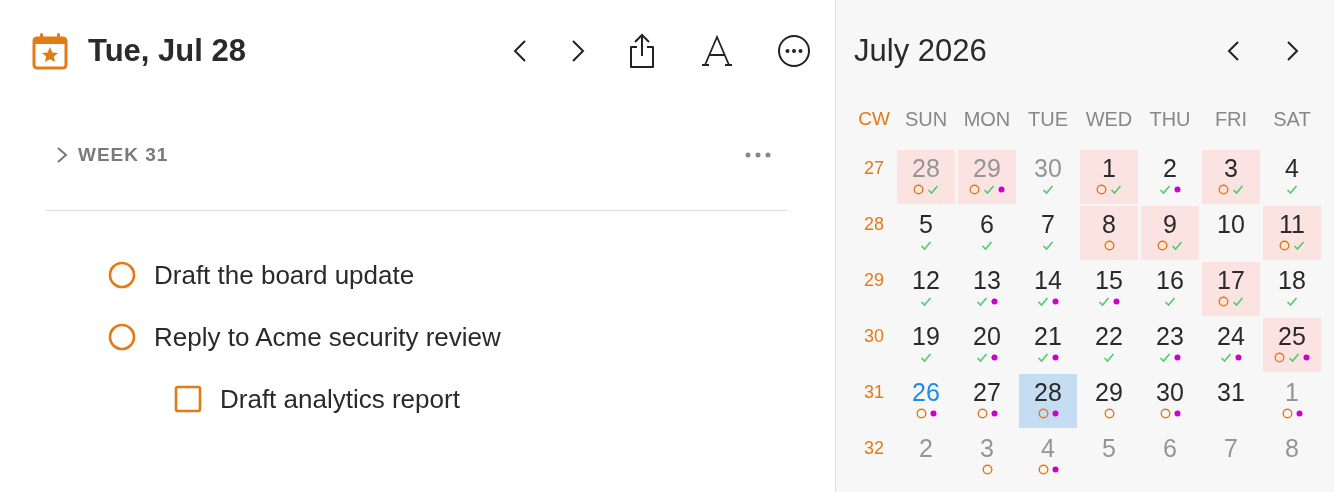  I want to click on day-cell: 6, so click(987, 233).